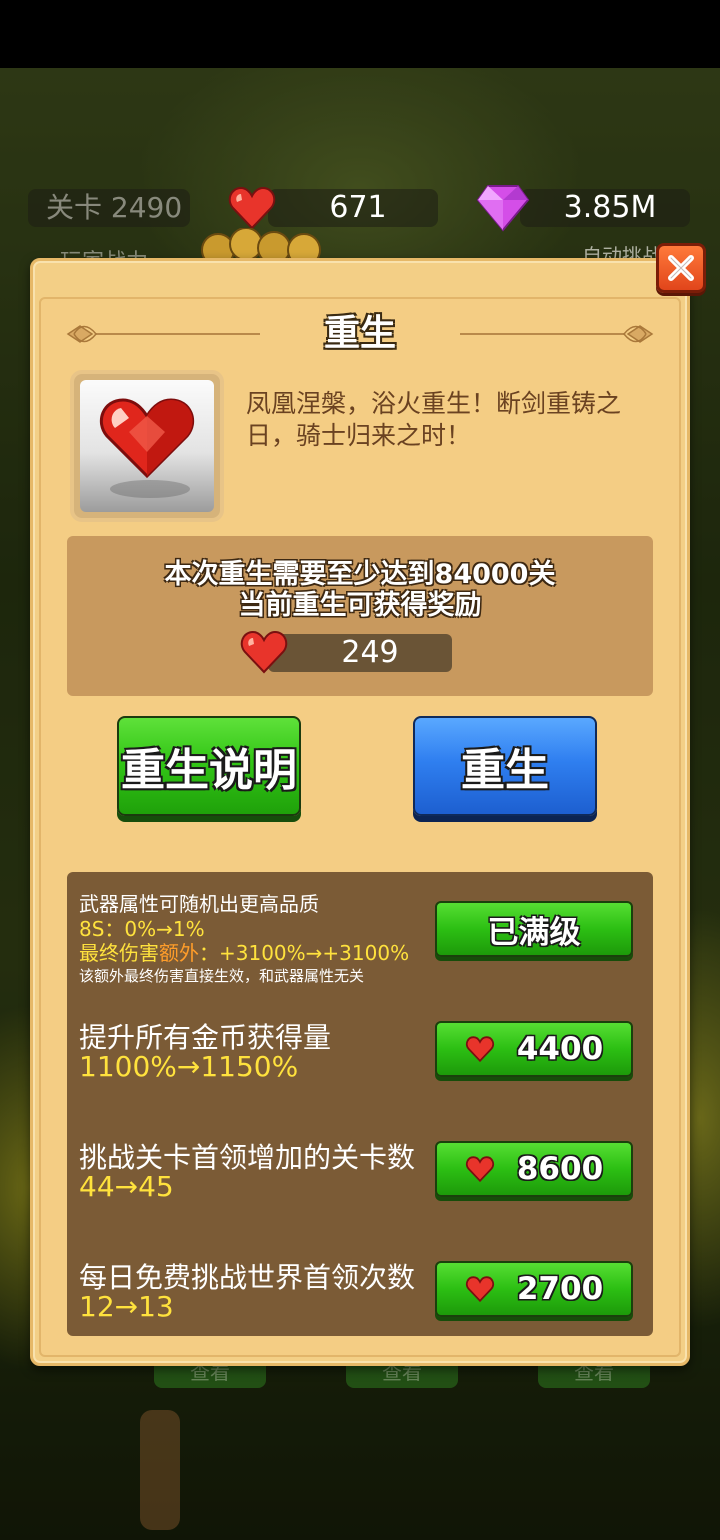 The height and width of the screenshot is (1540, 720). I want to click on gem-icon, so click(503, 208).